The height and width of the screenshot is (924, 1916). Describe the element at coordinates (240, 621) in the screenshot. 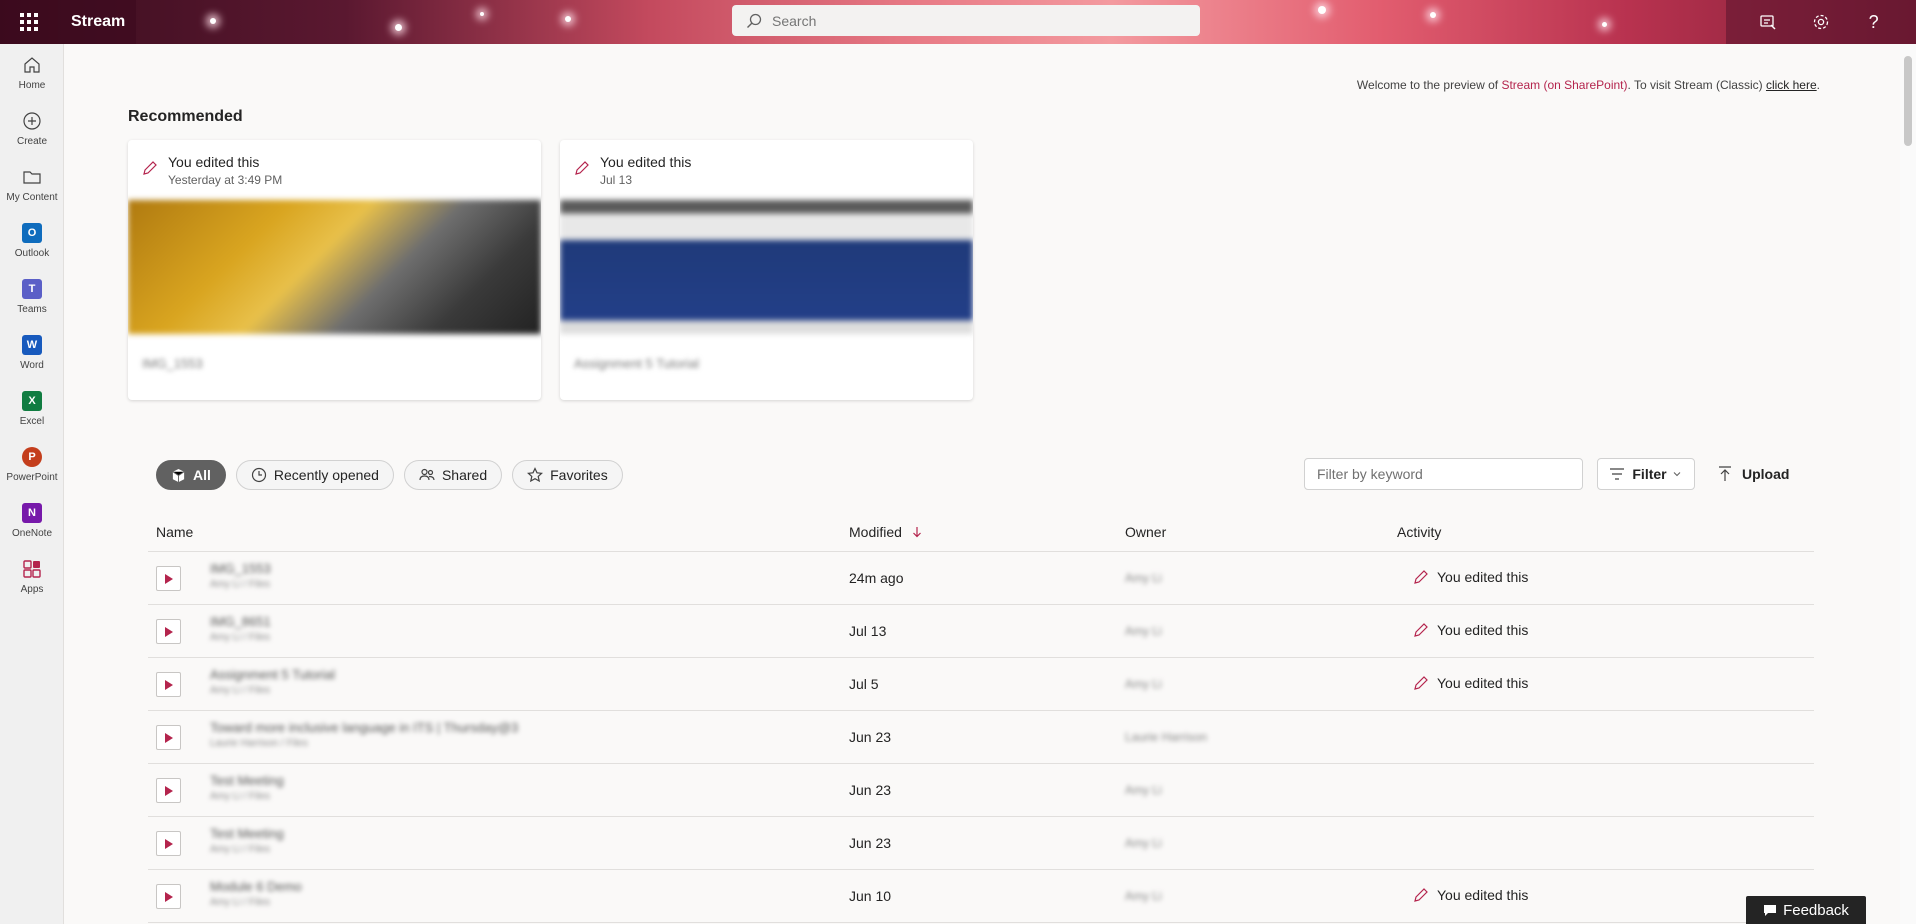

I see `file-name: IMG_8651` at that location.